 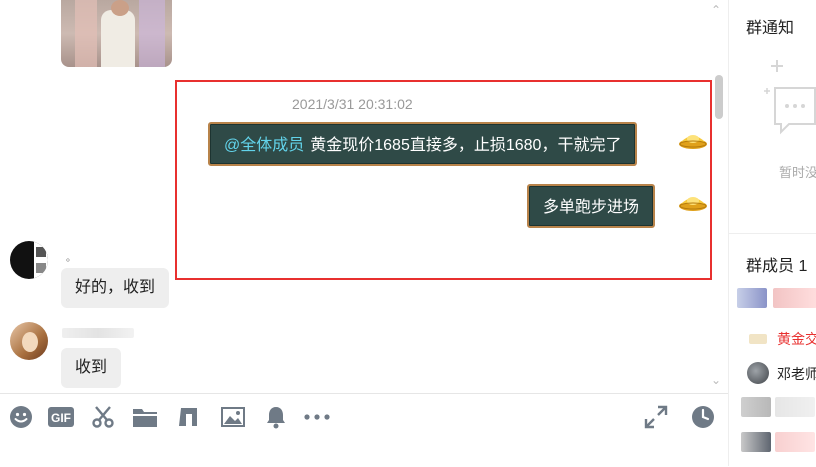 I want to click on message-bubble: 多单跑步进场, so click(x=591, y=206).